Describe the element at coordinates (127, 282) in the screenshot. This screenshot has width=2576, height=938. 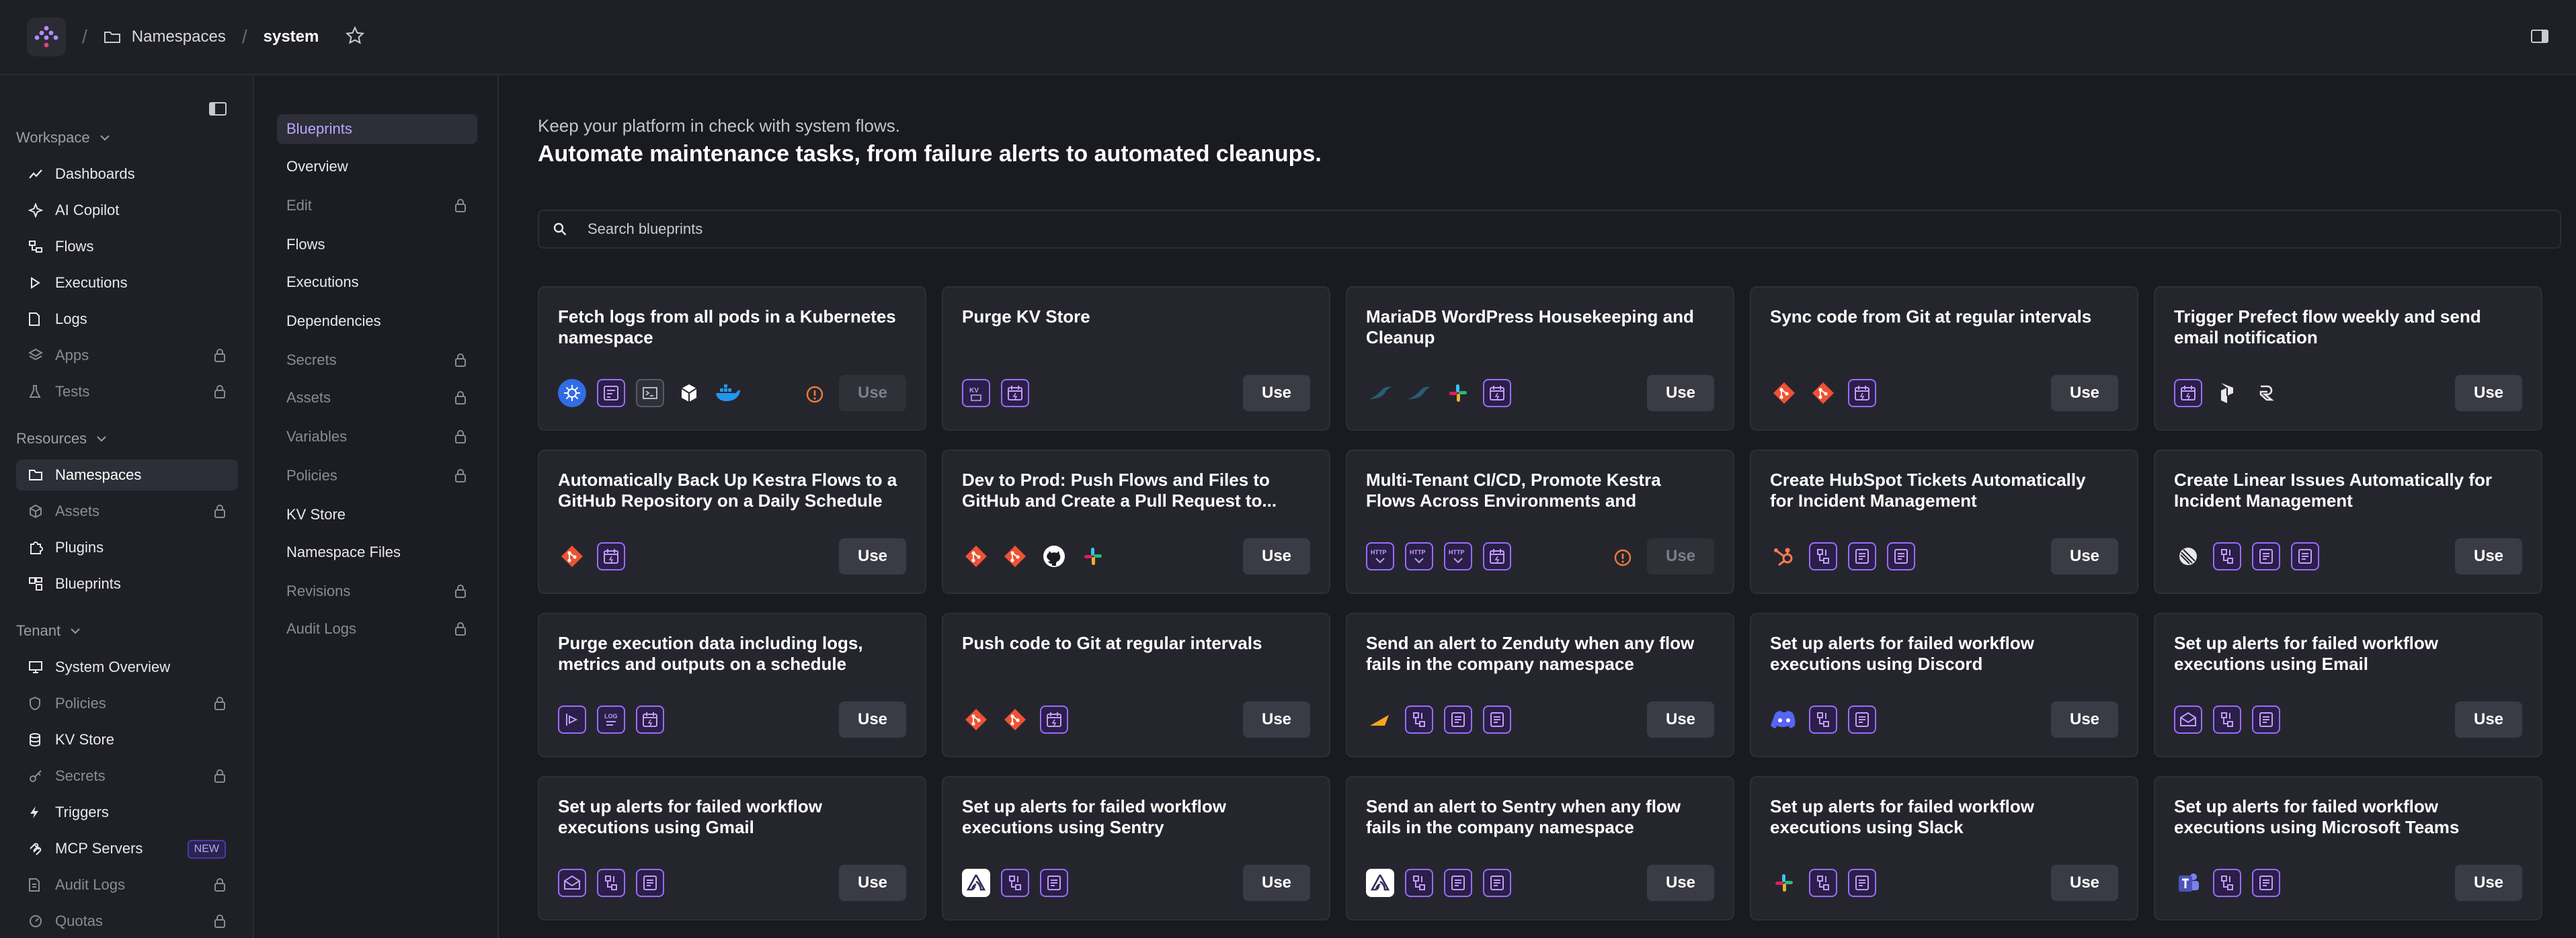
I see `sidebar-item-executions: Executions` at that location.